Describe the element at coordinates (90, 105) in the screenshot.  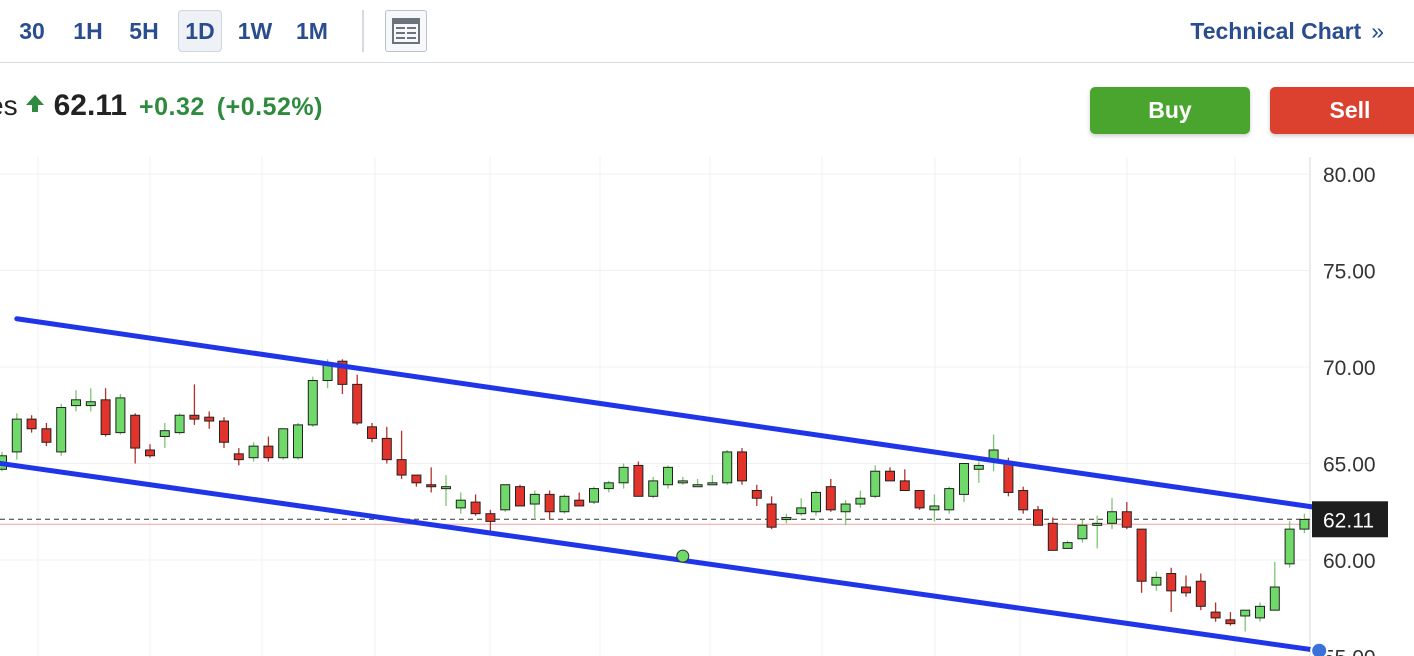
I see `last-price: 62.11` at that location.